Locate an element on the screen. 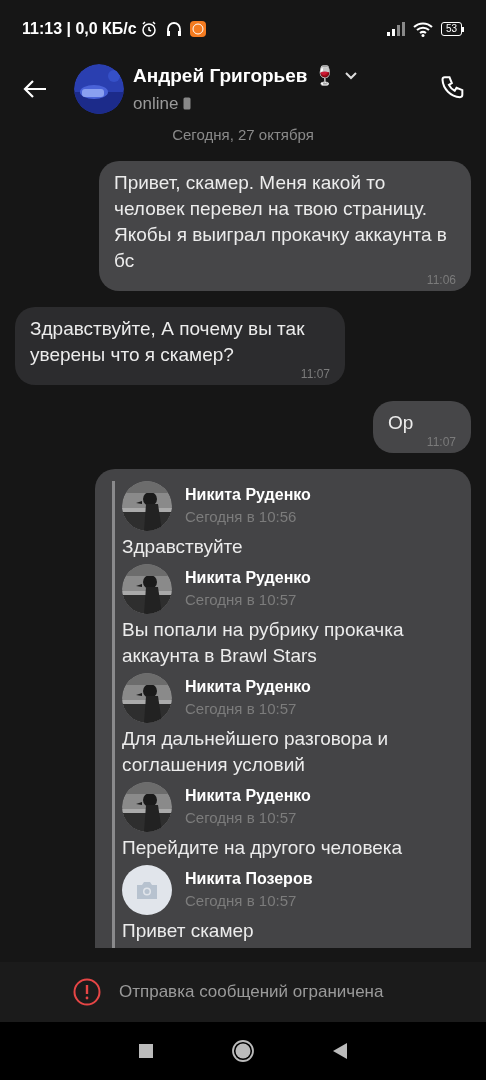  back-arrow-icon is located at coordinates (35, 89).